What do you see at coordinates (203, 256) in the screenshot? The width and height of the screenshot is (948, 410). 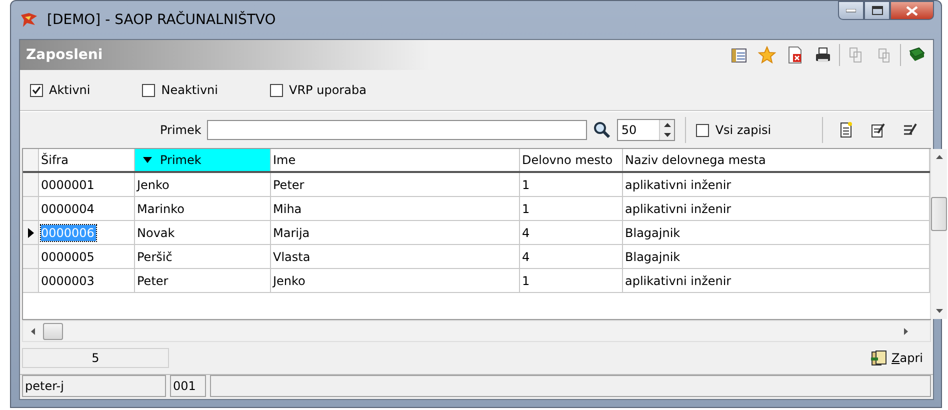 I see `table-cell: Peršič` at bounding box center [203, 256].